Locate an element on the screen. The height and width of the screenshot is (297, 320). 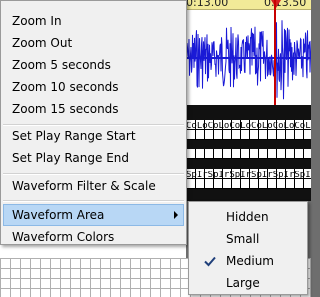
menu-item-waveform-area: Waveform Area is located at coordinates (93, 215).